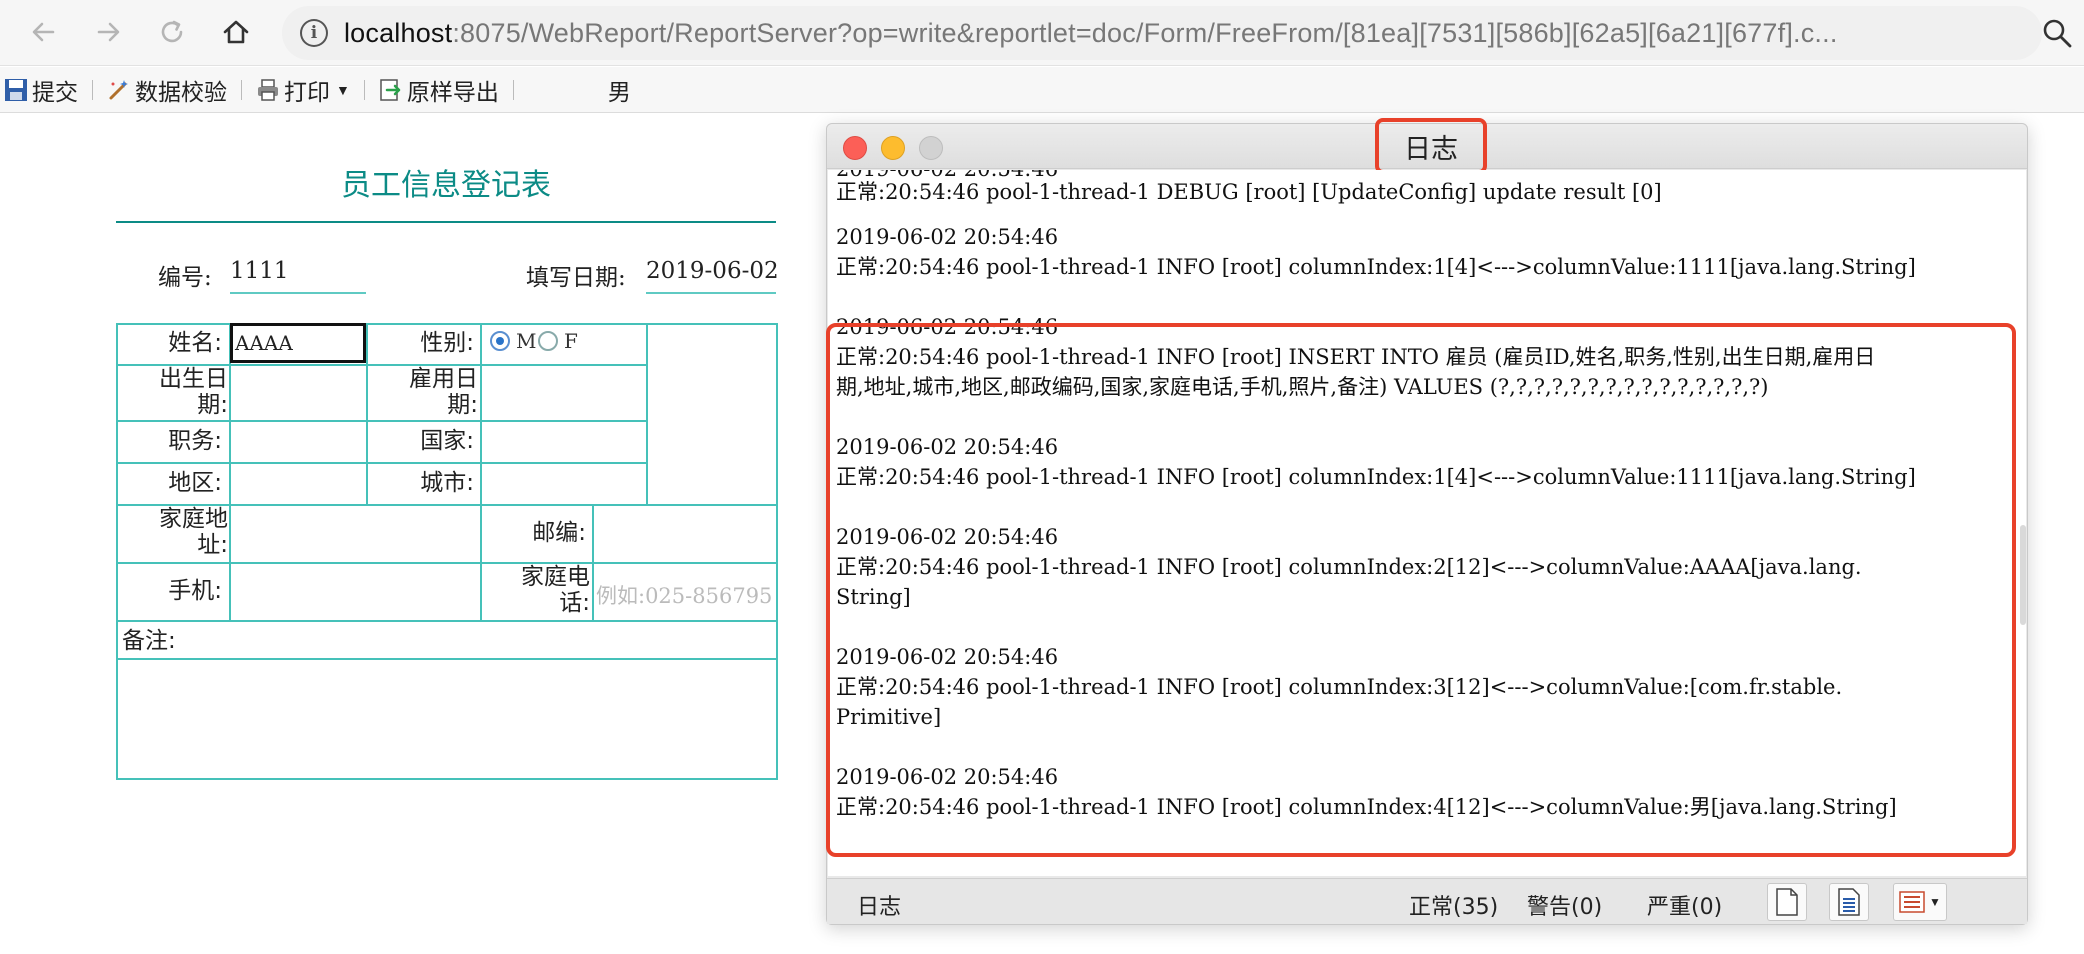 Image resolution: width=2084 pixels, height=954 pixels. I want to click on chevron-down-icon: ▼, so click(1935, 902).